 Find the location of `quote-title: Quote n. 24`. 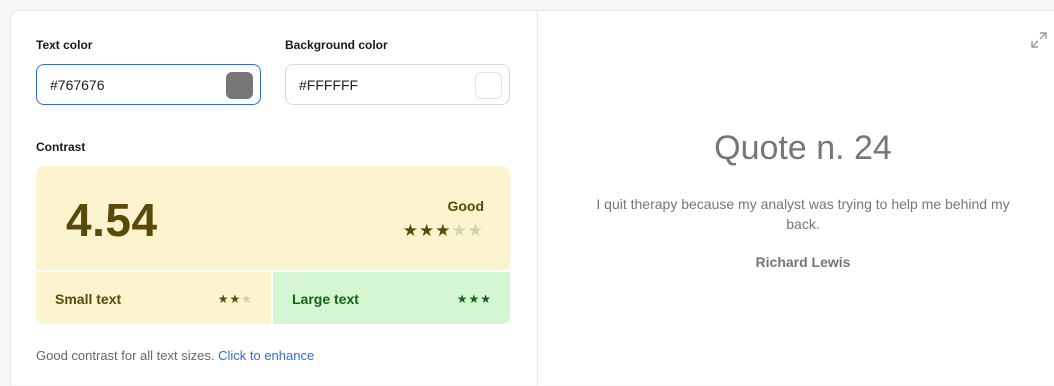

quote-title: Quote n. 24 is located at coordinates (803, 148).